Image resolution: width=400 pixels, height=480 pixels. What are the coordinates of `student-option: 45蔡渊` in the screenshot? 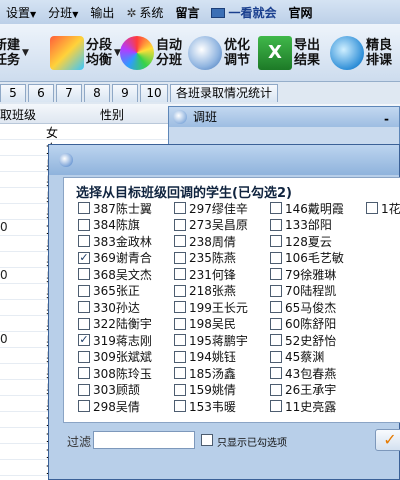 It's located at (297, 357).